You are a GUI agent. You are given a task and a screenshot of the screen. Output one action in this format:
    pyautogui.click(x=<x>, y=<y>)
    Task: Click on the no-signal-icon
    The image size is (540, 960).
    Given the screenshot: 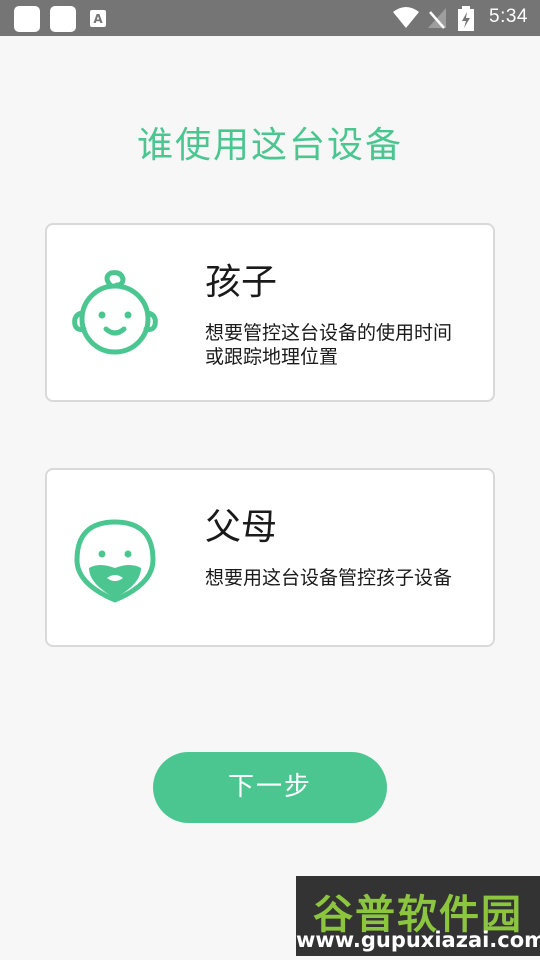 What is the action you would take?
    pyautogui.click(x=437, y=18)
    